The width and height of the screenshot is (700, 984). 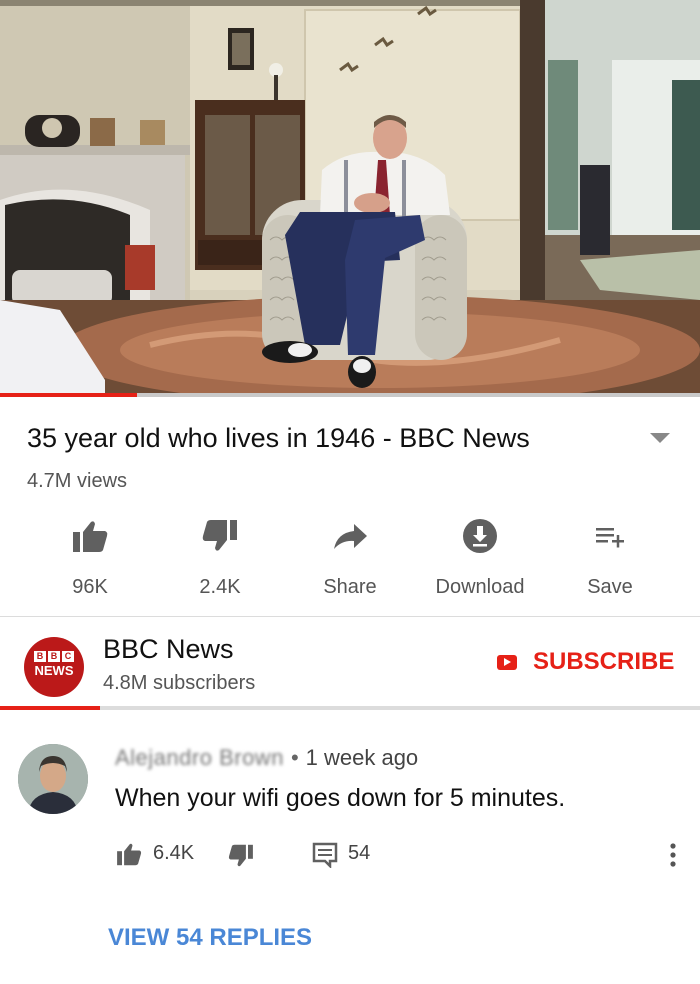 What do you see at coordinates (400, 855) in the screenshot?
I see `comment-actions: 6.4K 54` at bounding box center [400, 855].